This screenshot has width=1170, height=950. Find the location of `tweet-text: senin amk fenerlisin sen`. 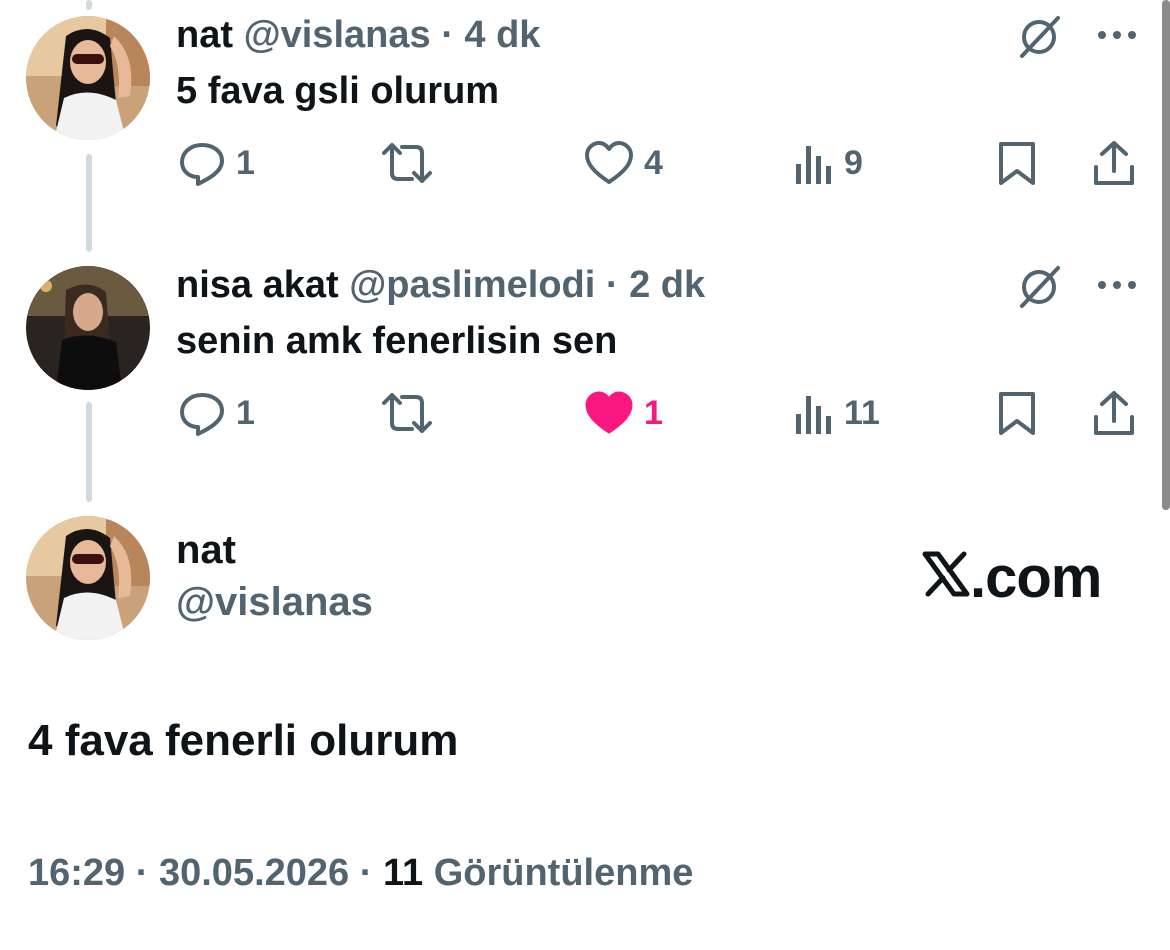

tweet-text: senin amk fenerlisin sen is located at coordinates (397, 341).